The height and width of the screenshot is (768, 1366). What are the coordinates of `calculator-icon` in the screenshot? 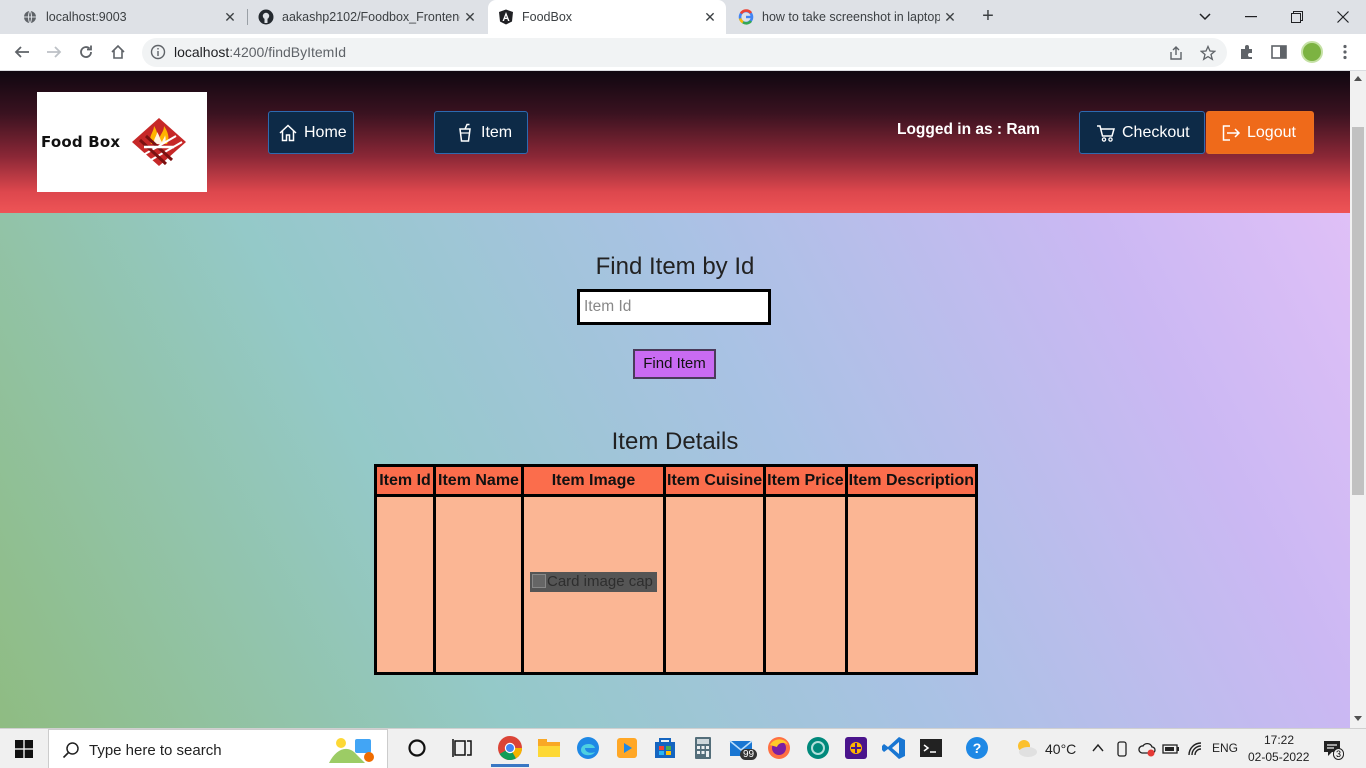 It's located at (703, 748).